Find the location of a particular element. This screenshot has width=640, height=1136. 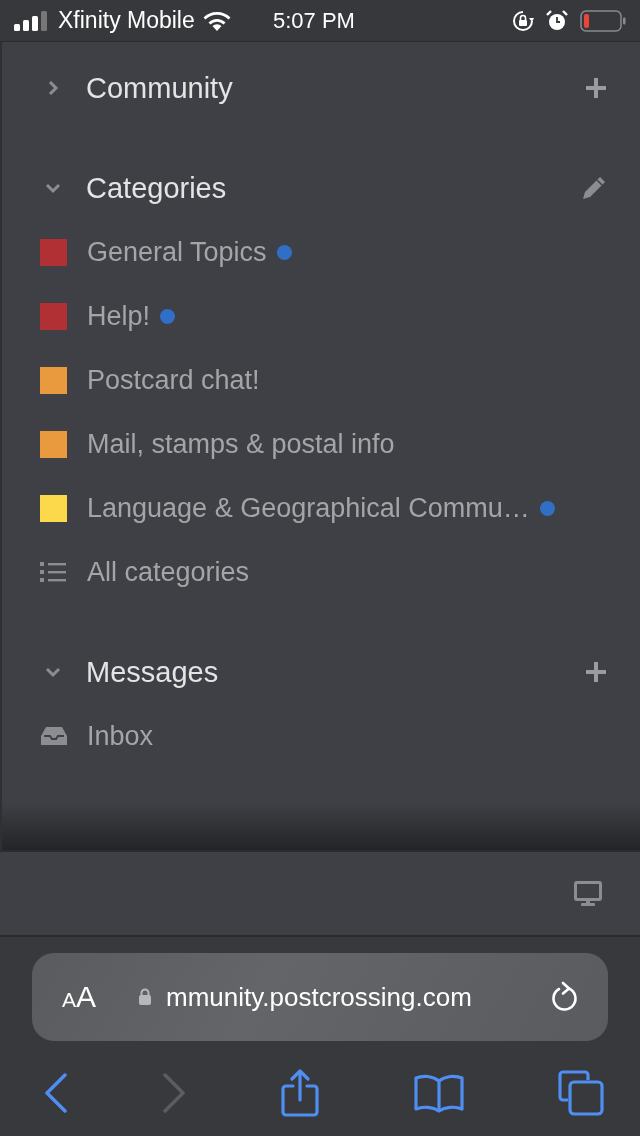

alarm-icon is located at coordinates (557, 20).